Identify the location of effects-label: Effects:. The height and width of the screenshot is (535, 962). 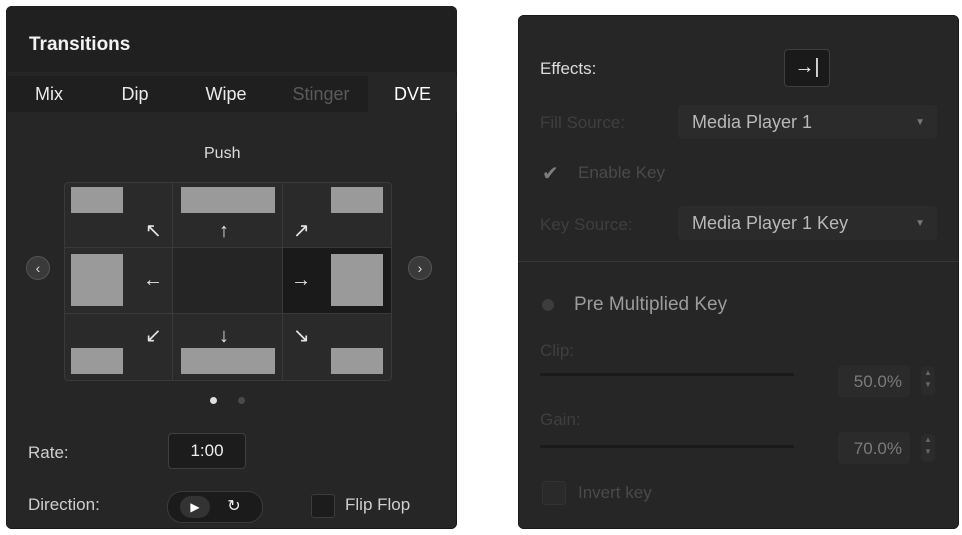
(568, 68).